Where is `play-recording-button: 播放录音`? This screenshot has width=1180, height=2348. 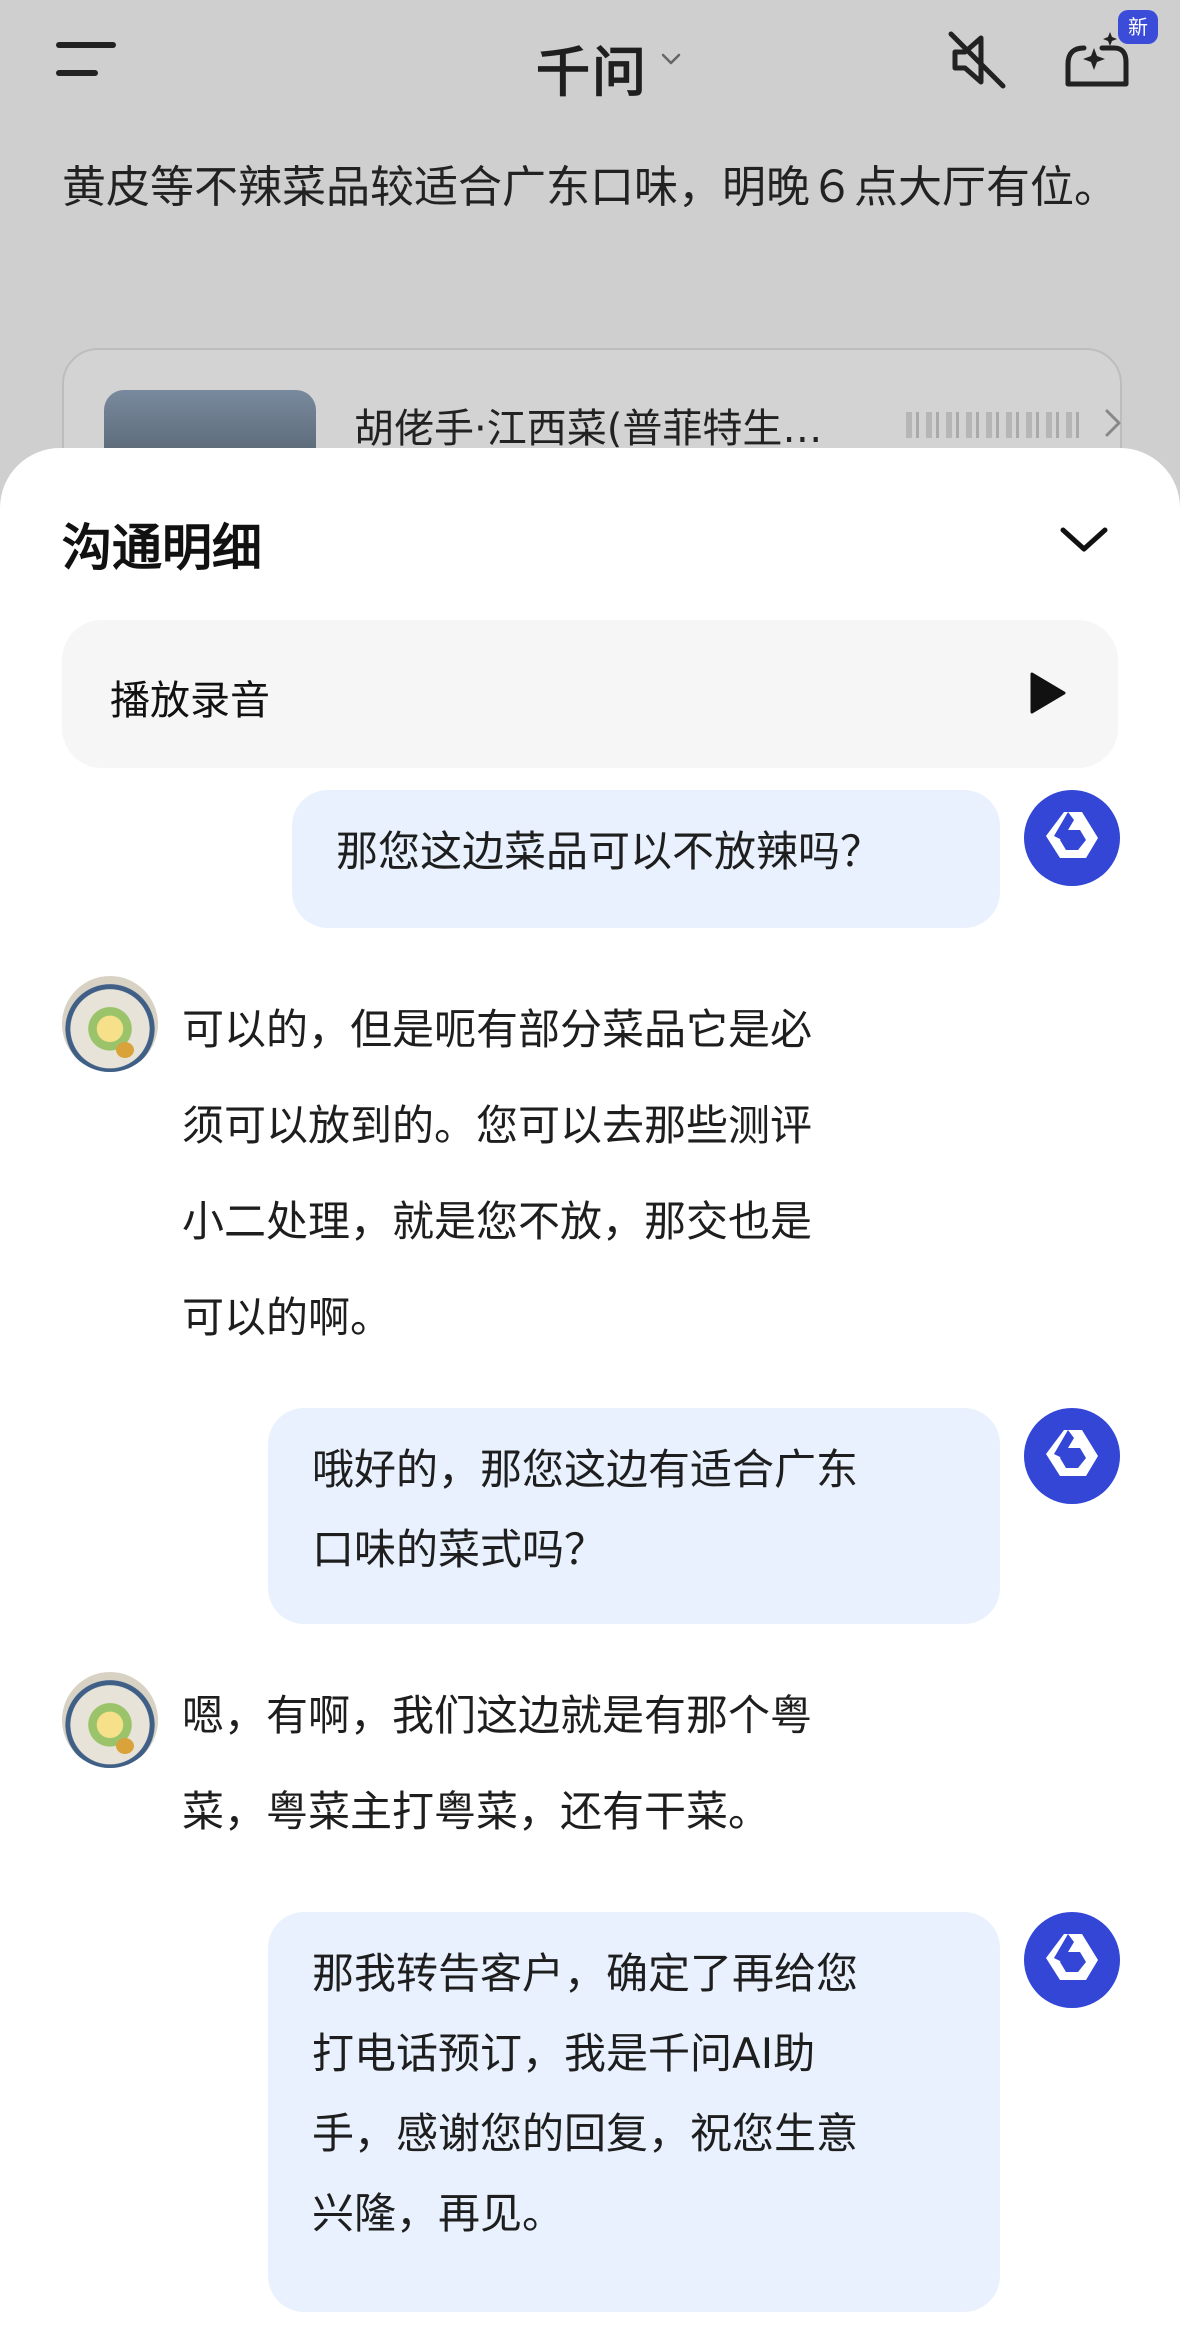 play-recording-button: 播放录音 is located at coordinates (590, 694).